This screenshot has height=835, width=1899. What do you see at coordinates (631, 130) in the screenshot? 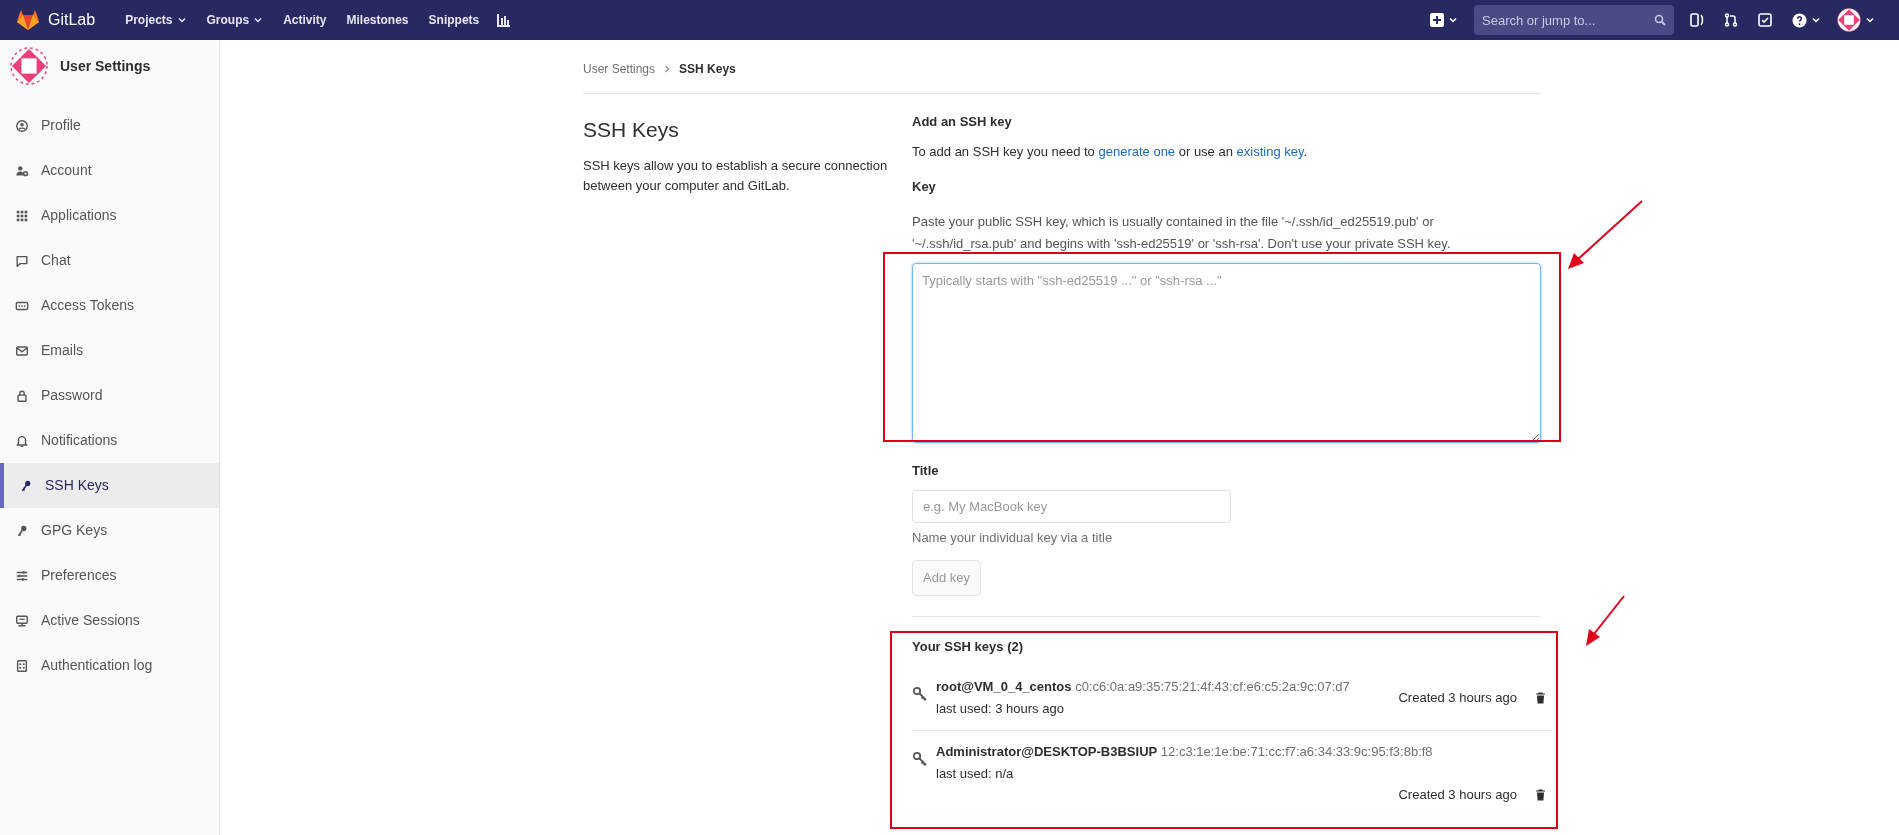
I see `page-heading: SSH Keys` at bounding box center [631, 130].